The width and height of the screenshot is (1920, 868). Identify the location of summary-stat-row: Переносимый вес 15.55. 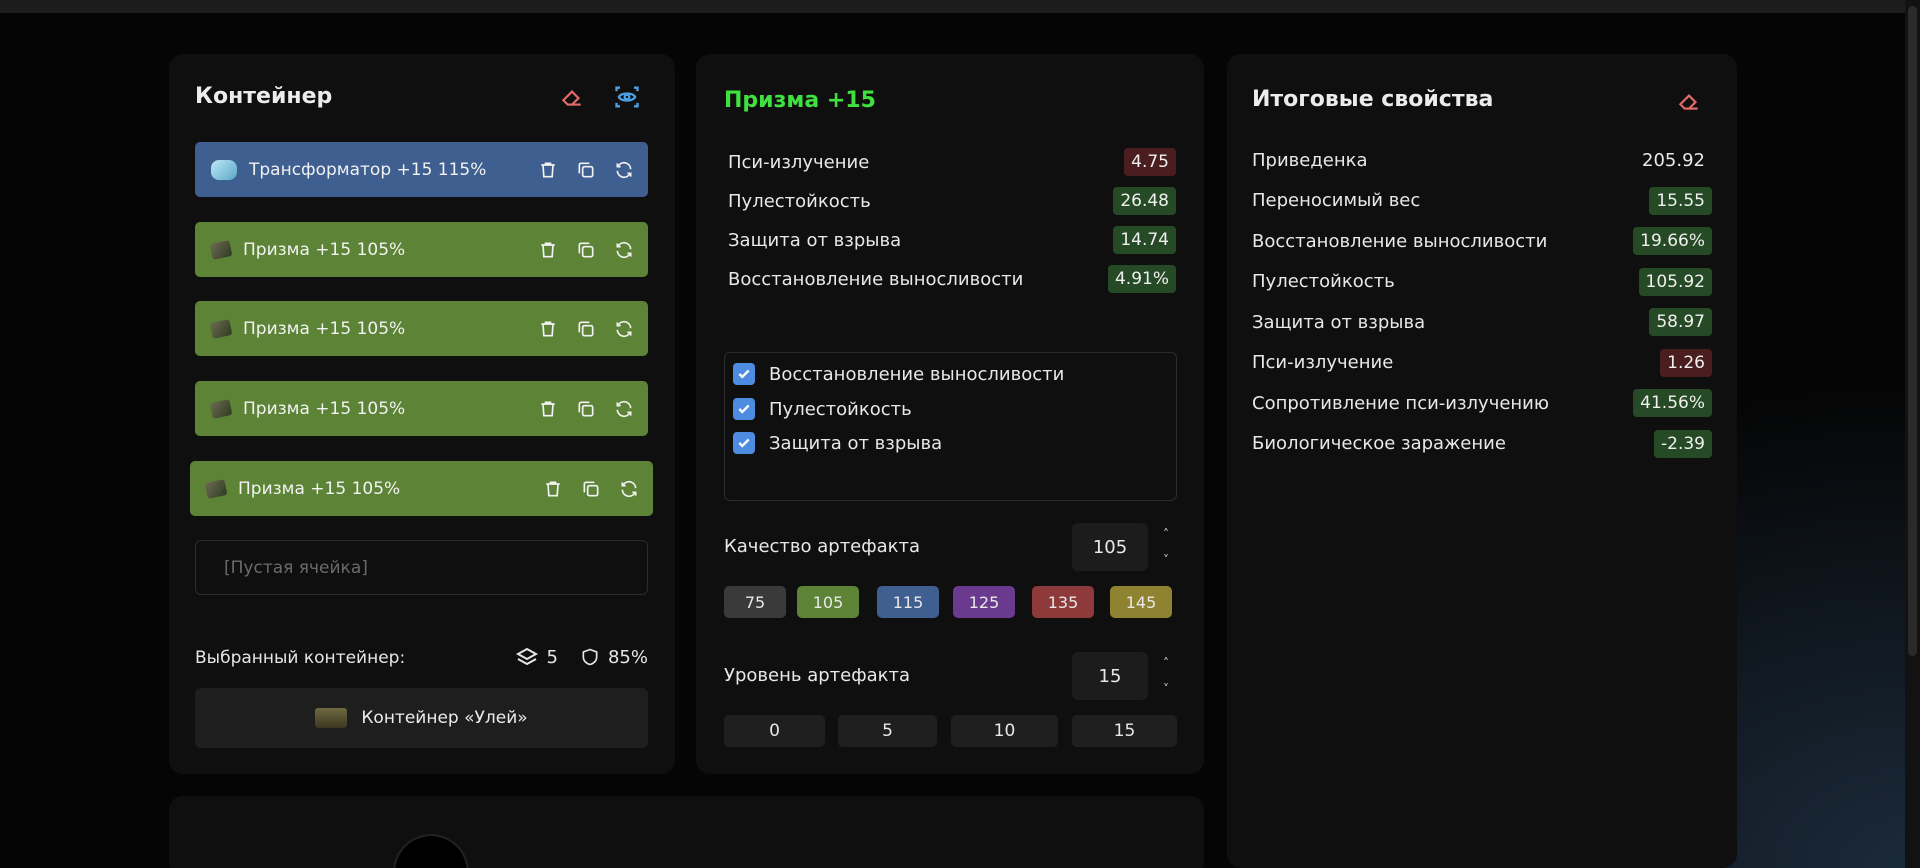
(1482, 201).